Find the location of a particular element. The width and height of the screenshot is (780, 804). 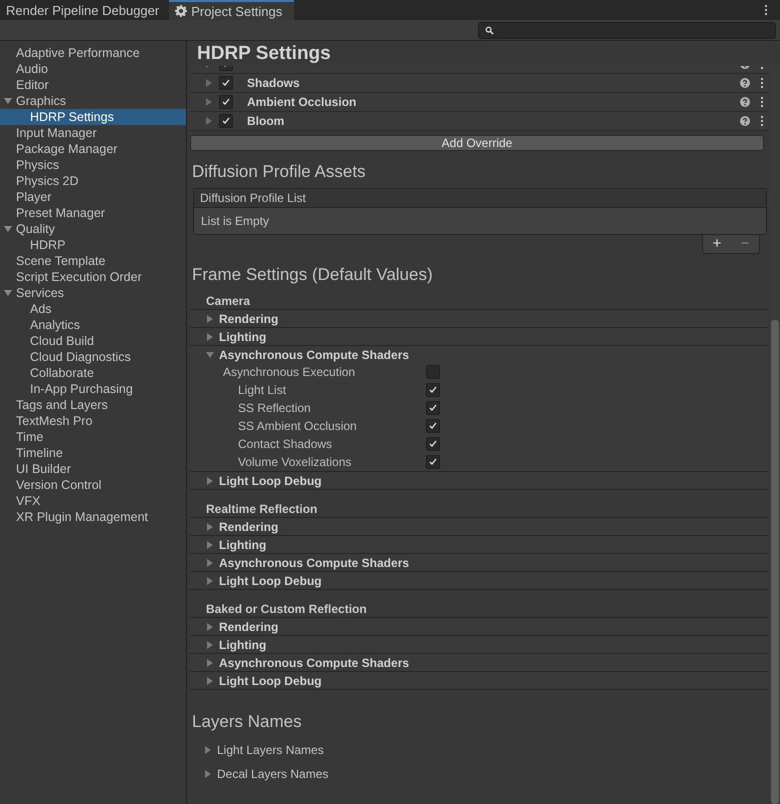

sidebar-item: Physics 2D is located at coordinates (93, 181).